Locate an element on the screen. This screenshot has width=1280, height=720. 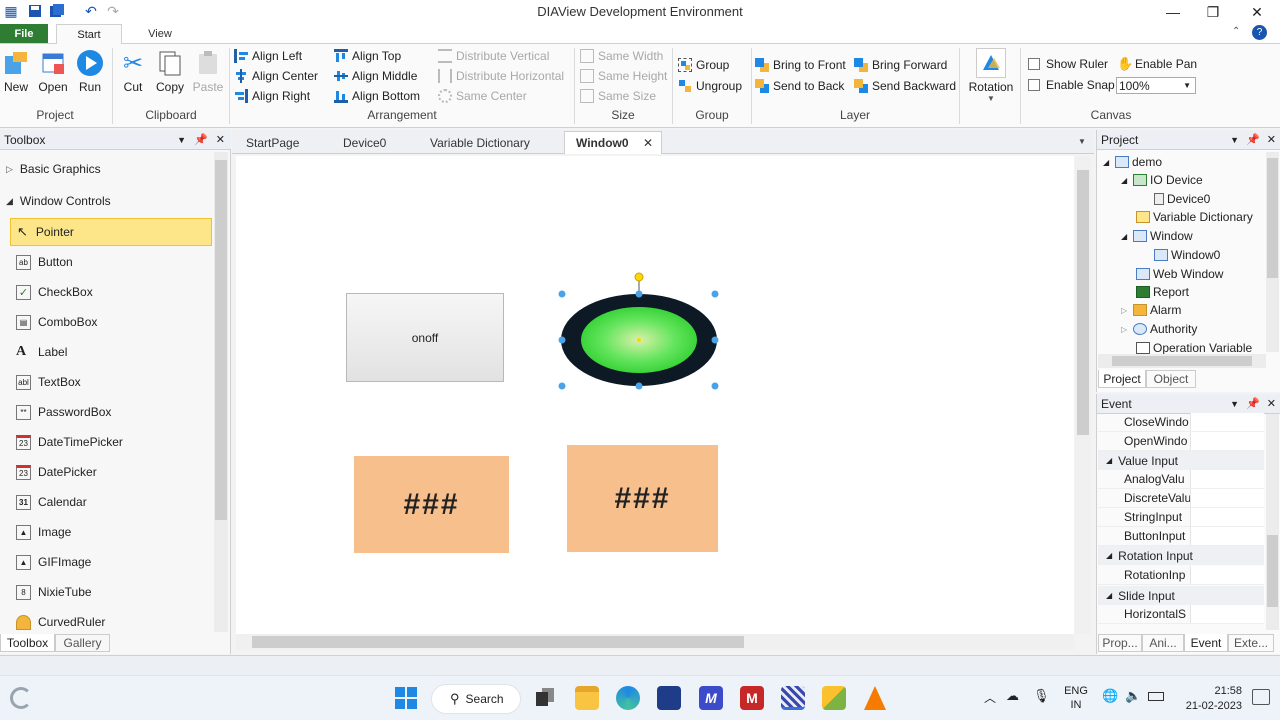
tab-view: View is located at coordinates (160, 33).